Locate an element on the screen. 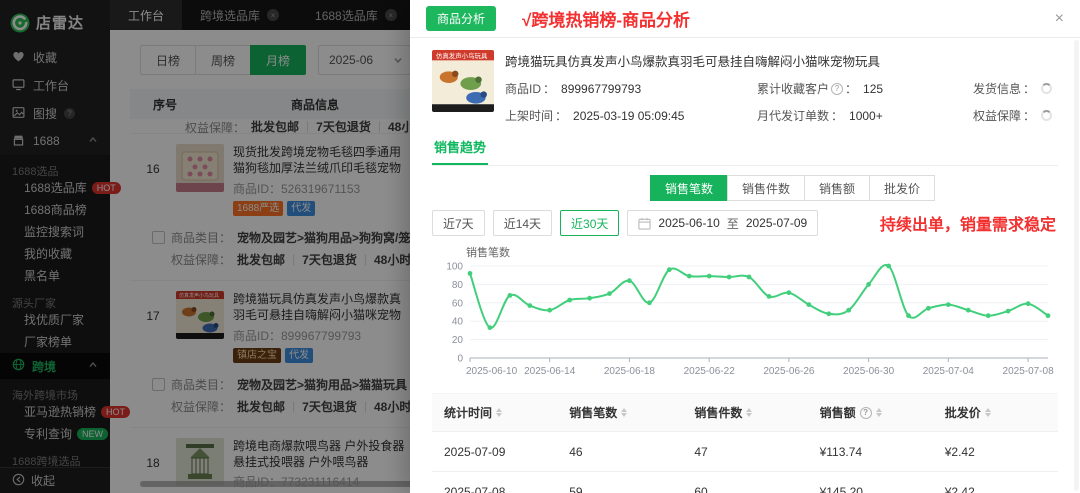  trend-tabs-row: 销售趋势 is located at coordinates (745, 151).